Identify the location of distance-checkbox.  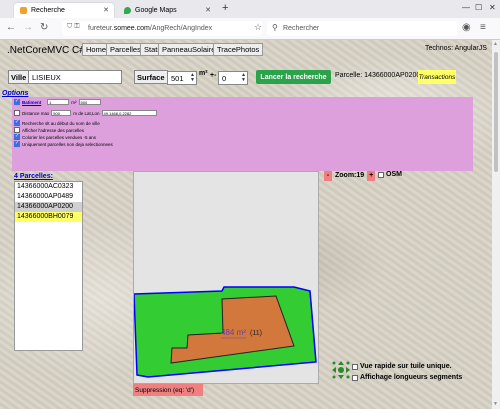
(17, 113).